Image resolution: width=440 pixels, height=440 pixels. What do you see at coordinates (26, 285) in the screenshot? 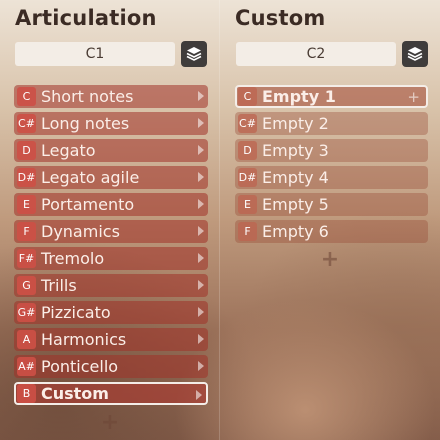
I see `key-badge: G` at bounding box center [26, 285].